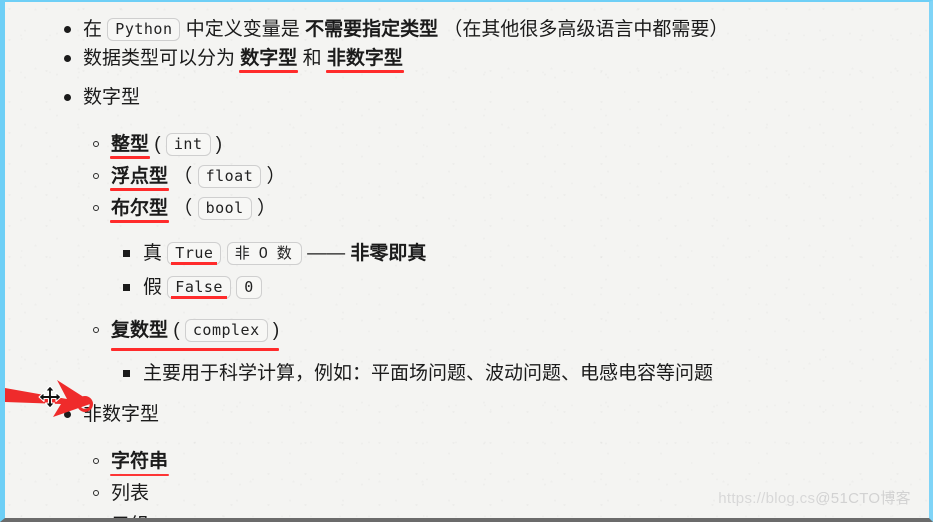 The image size is (933, 522). Describe the element at coordinates (130, 516) in the screenshot. I see `label-tuple-cn: 元组` at that location.